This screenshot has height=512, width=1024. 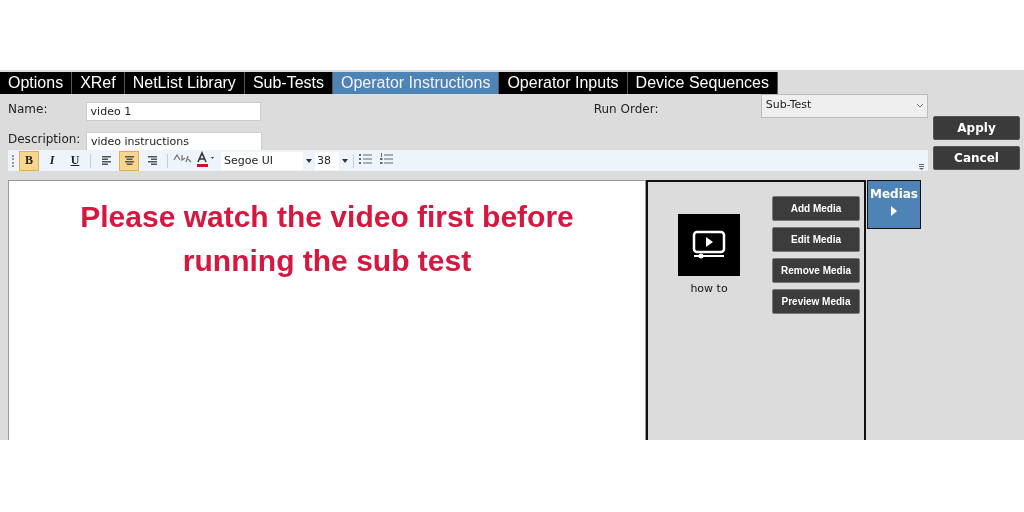 What do you see at coordinates (173, 111) in the screenshot?
I see `input-field: video 1` at bounding box center [173, 111].